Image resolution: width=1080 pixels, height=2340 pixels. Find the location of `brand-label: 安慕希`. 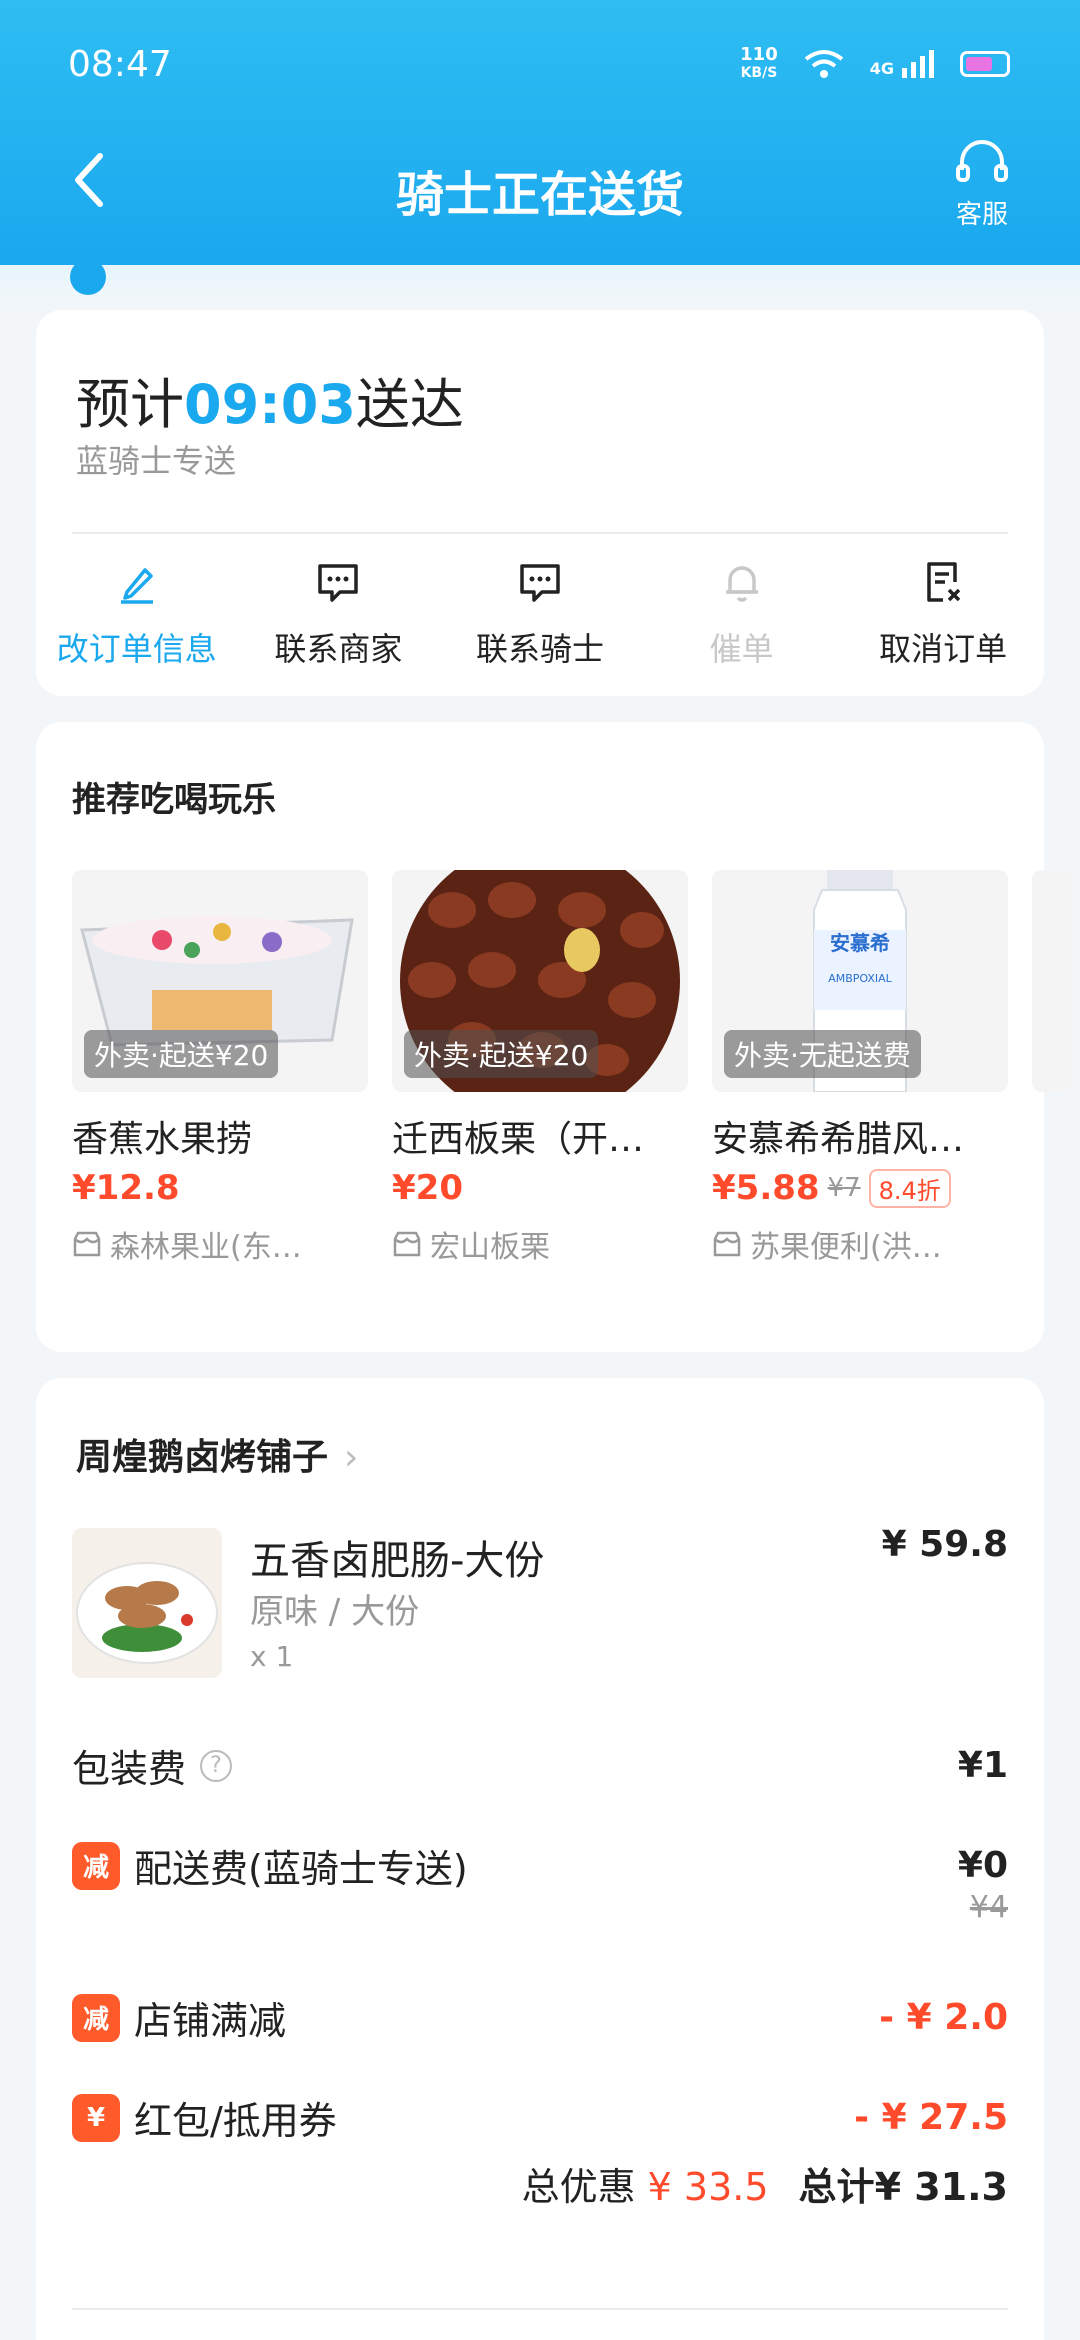

brand-label: 安慕希 is located at coordinates (860, 943).